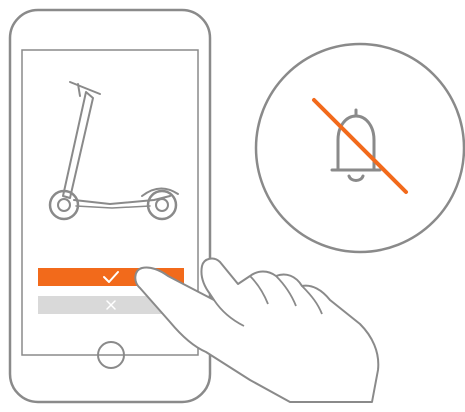 The width and height of the screenshot is (465, 412). What do you see at coordinates (78, 145) in the screenshot?
I see `scooter-stem` at bounding box center [78, 145].